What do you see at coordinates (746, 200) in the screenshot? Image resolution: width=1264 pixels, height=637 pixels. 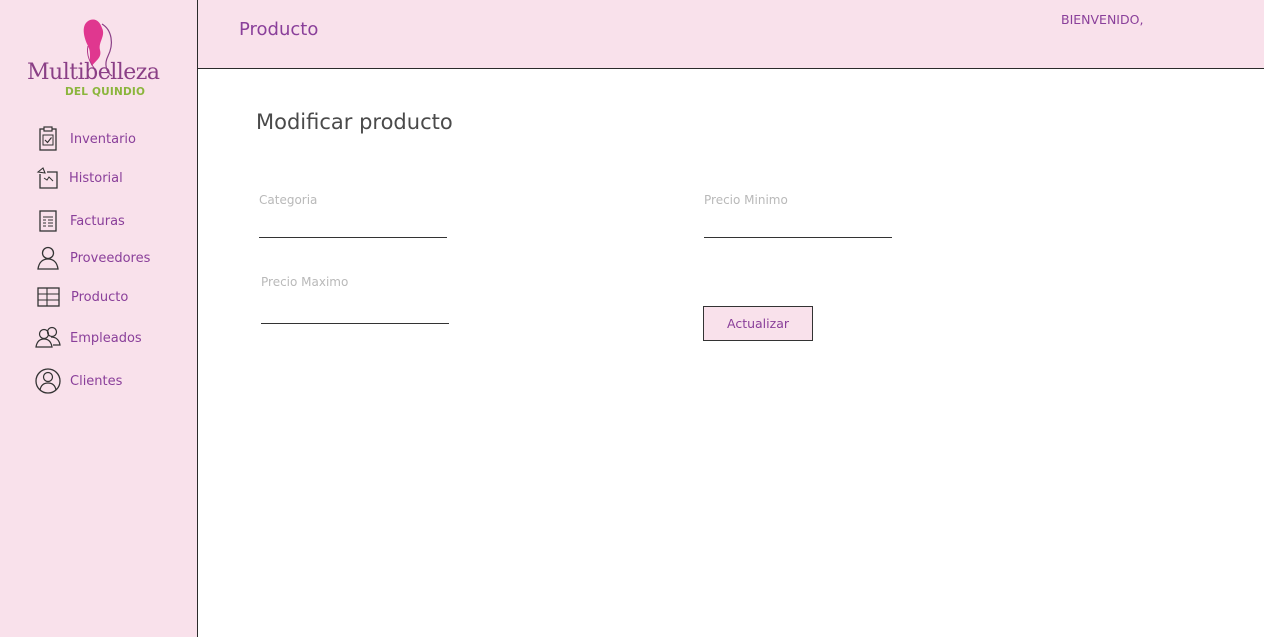 I see `precio-minimo-label: Precio Minimo` at bounding box center [746, 200].